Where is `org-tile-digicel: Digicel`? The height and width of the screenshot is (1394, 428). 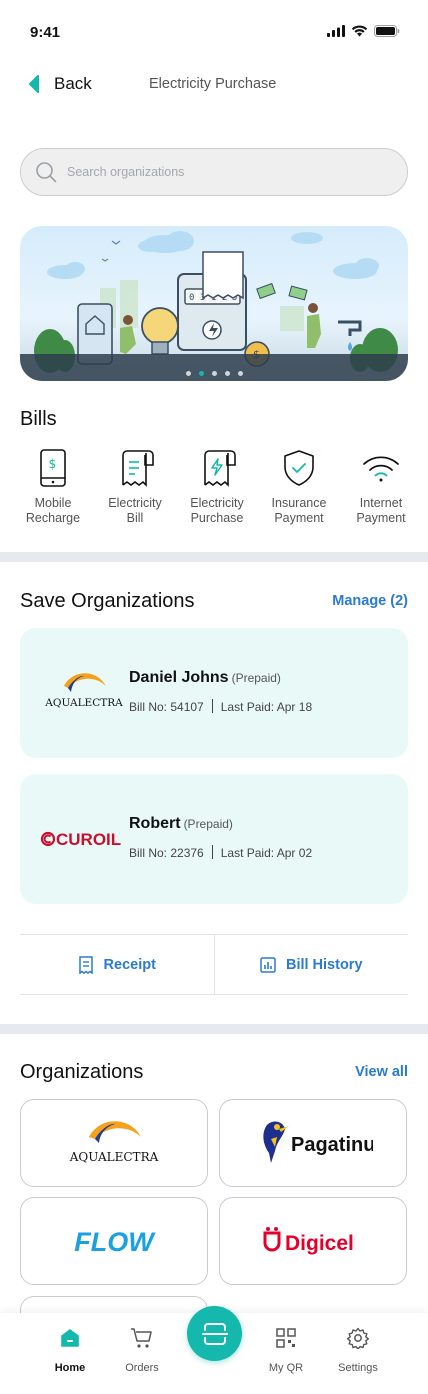
org-tile-digicel: Digicel is located at coordinates (313, 1241).